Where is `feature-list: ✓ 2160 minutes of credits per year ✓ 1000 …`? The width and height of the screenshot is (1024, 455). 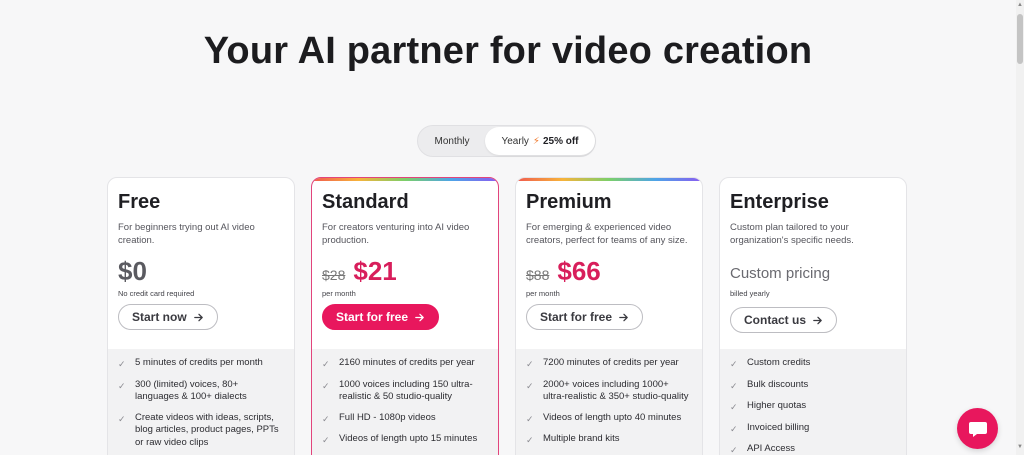 feature-list: ✓ 2160 minutes of credits per year ✓ 1000 … is located at coordinates (405, 402).